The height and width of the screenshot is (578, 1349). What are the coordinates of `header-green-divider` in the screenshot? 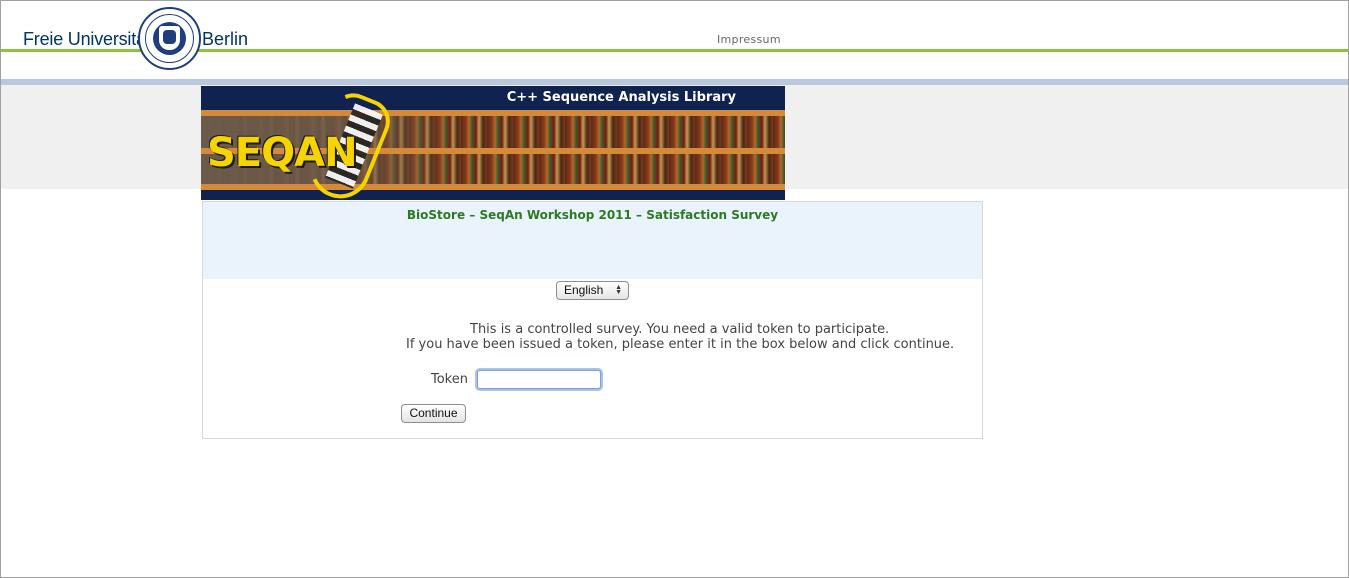 It's located at (674, 50).